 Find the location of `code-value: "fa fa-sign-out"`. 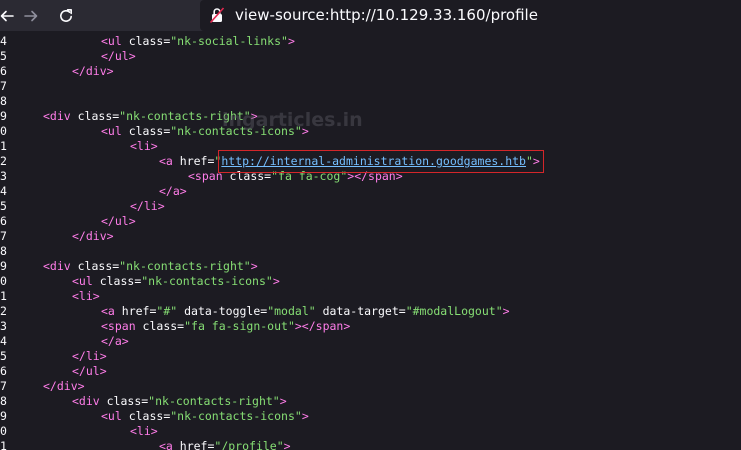

code-value: "fa fa-sign-out" is located at coordinates (239, 326).